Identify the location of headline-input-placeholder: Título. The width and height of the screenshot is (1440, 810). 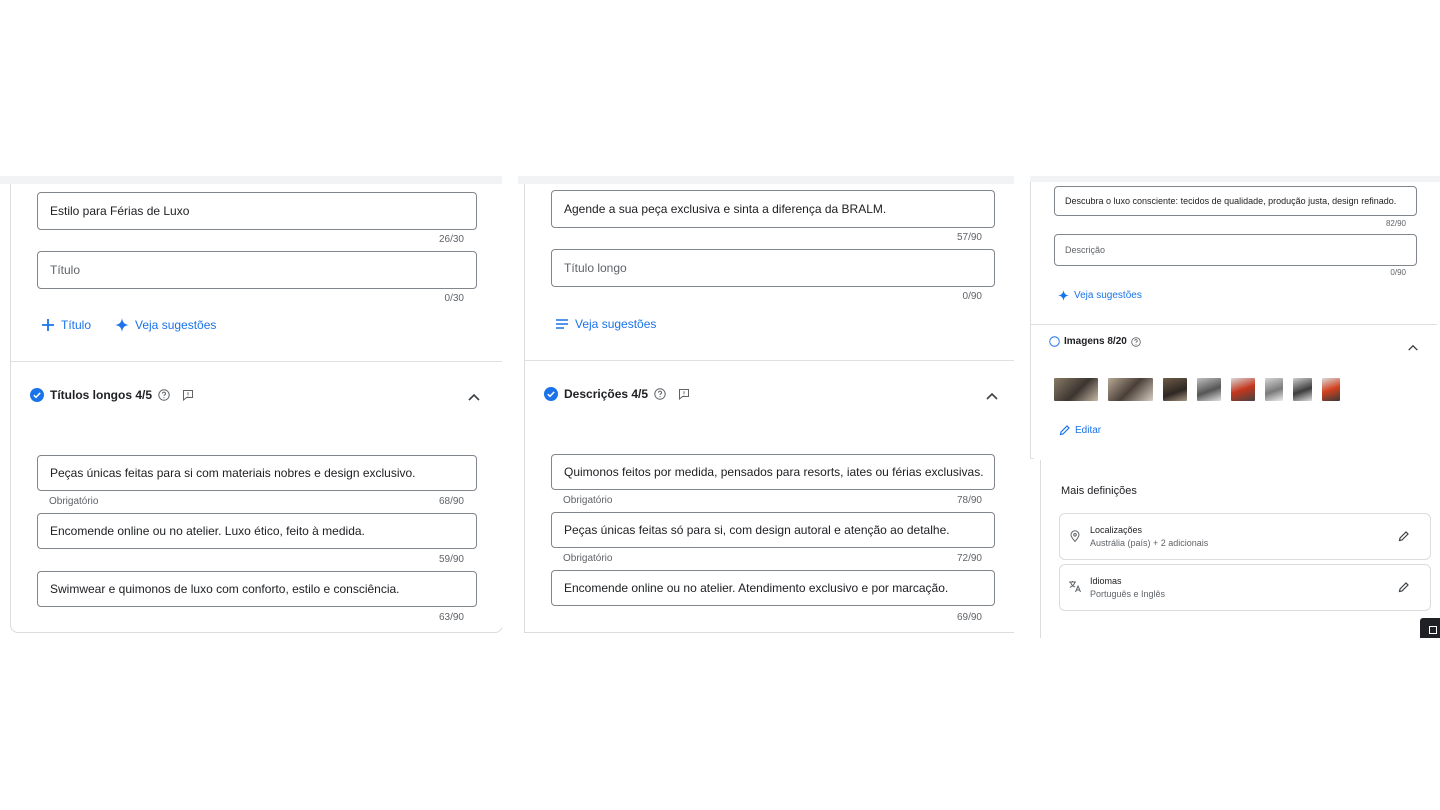
(65, 270).